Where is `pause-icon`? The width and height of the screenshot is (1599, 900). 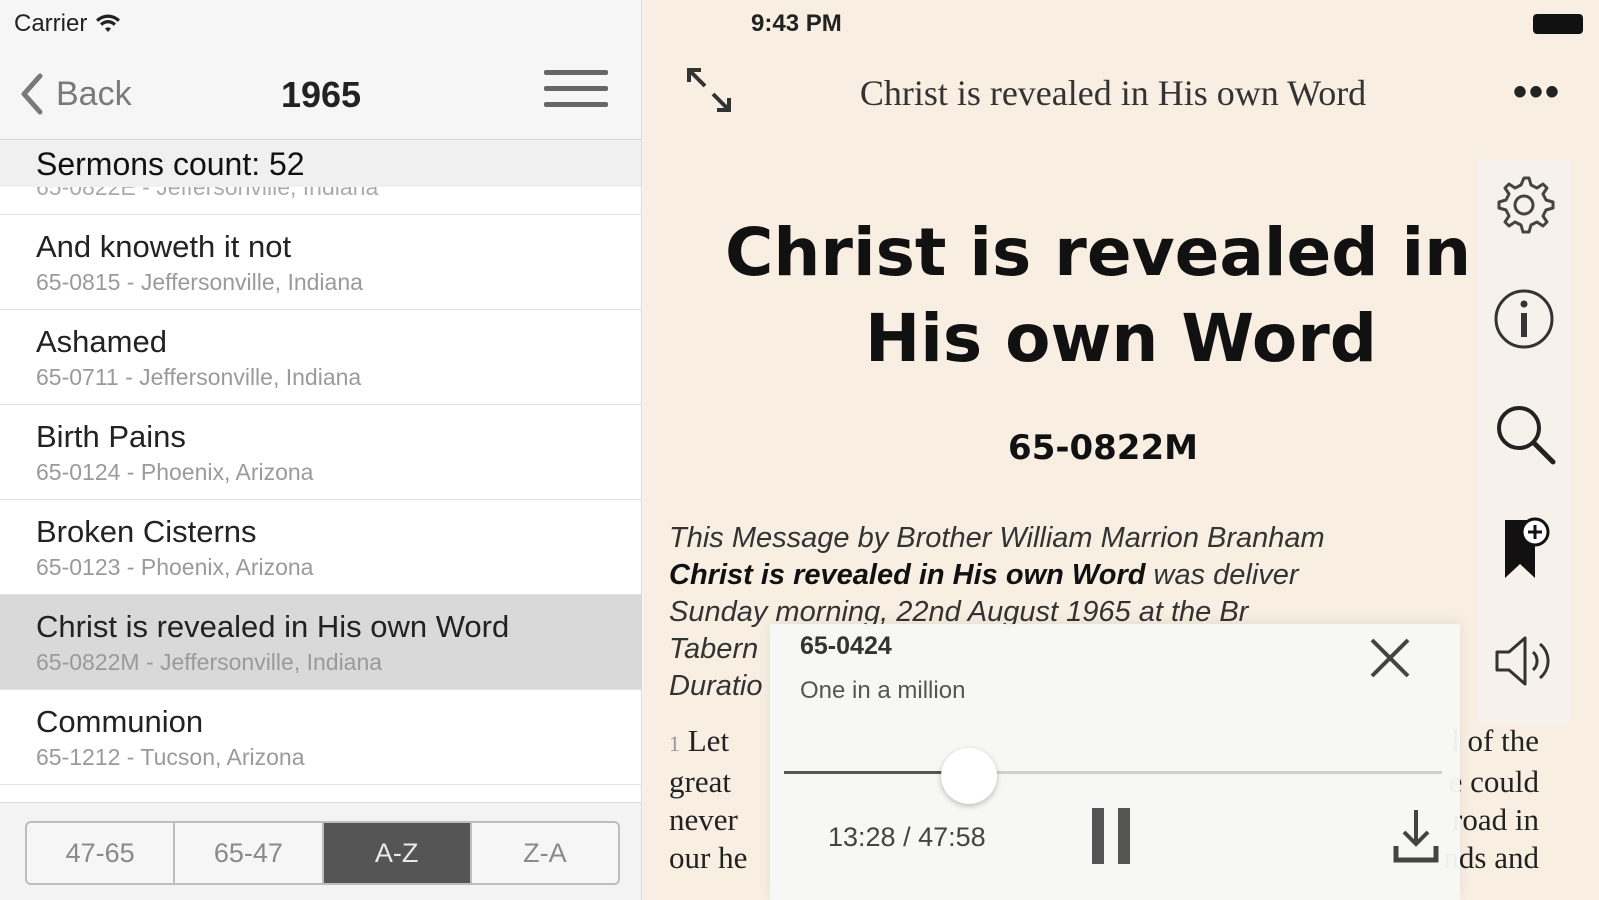 pause-icon is located at coordinates (1112, 836).